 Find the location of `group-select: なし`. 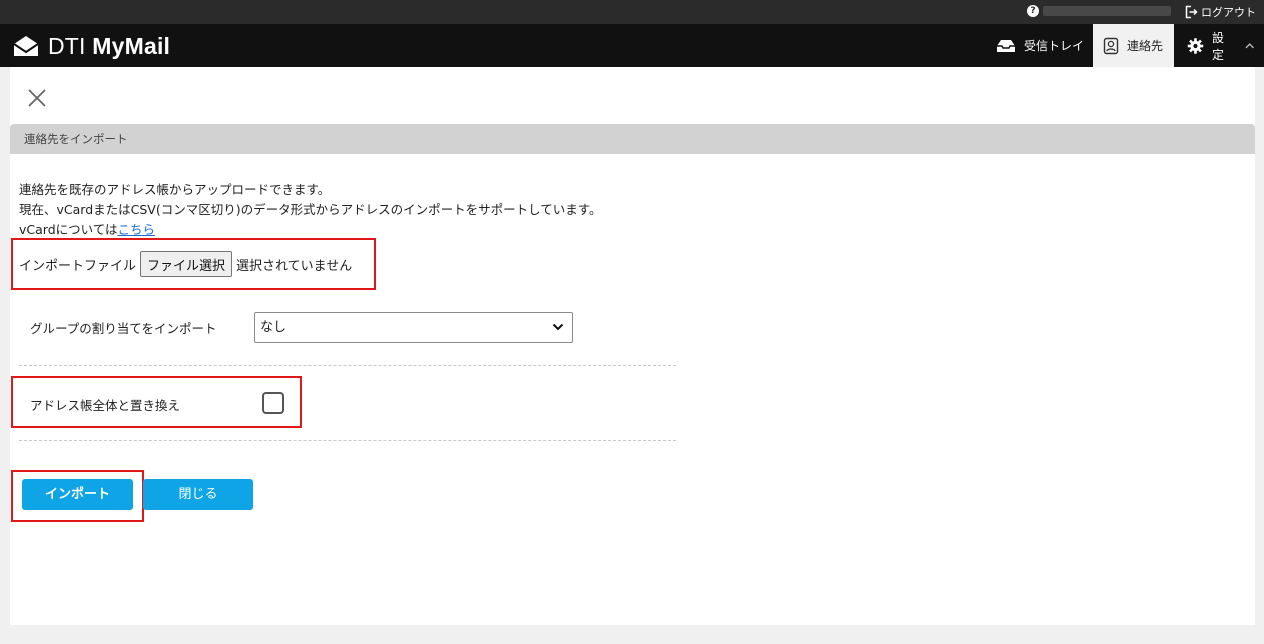

group-select: なし is located at coordinates (413, 327).